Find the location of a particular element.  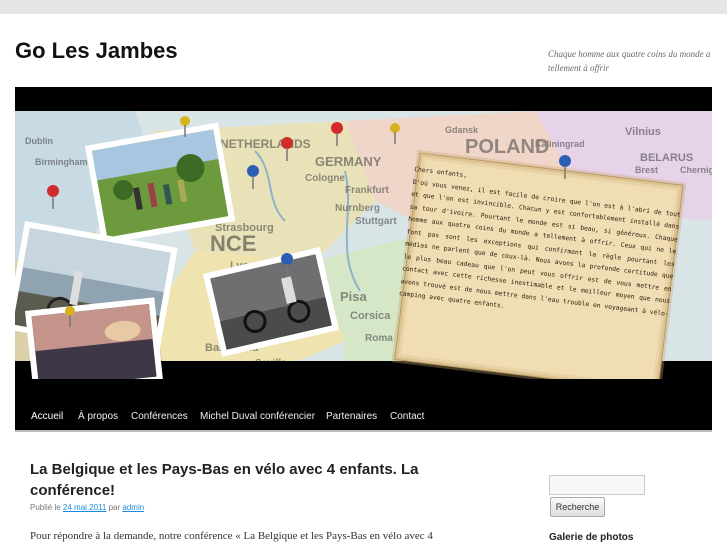

header-bar is located at coordinates (363, 99).